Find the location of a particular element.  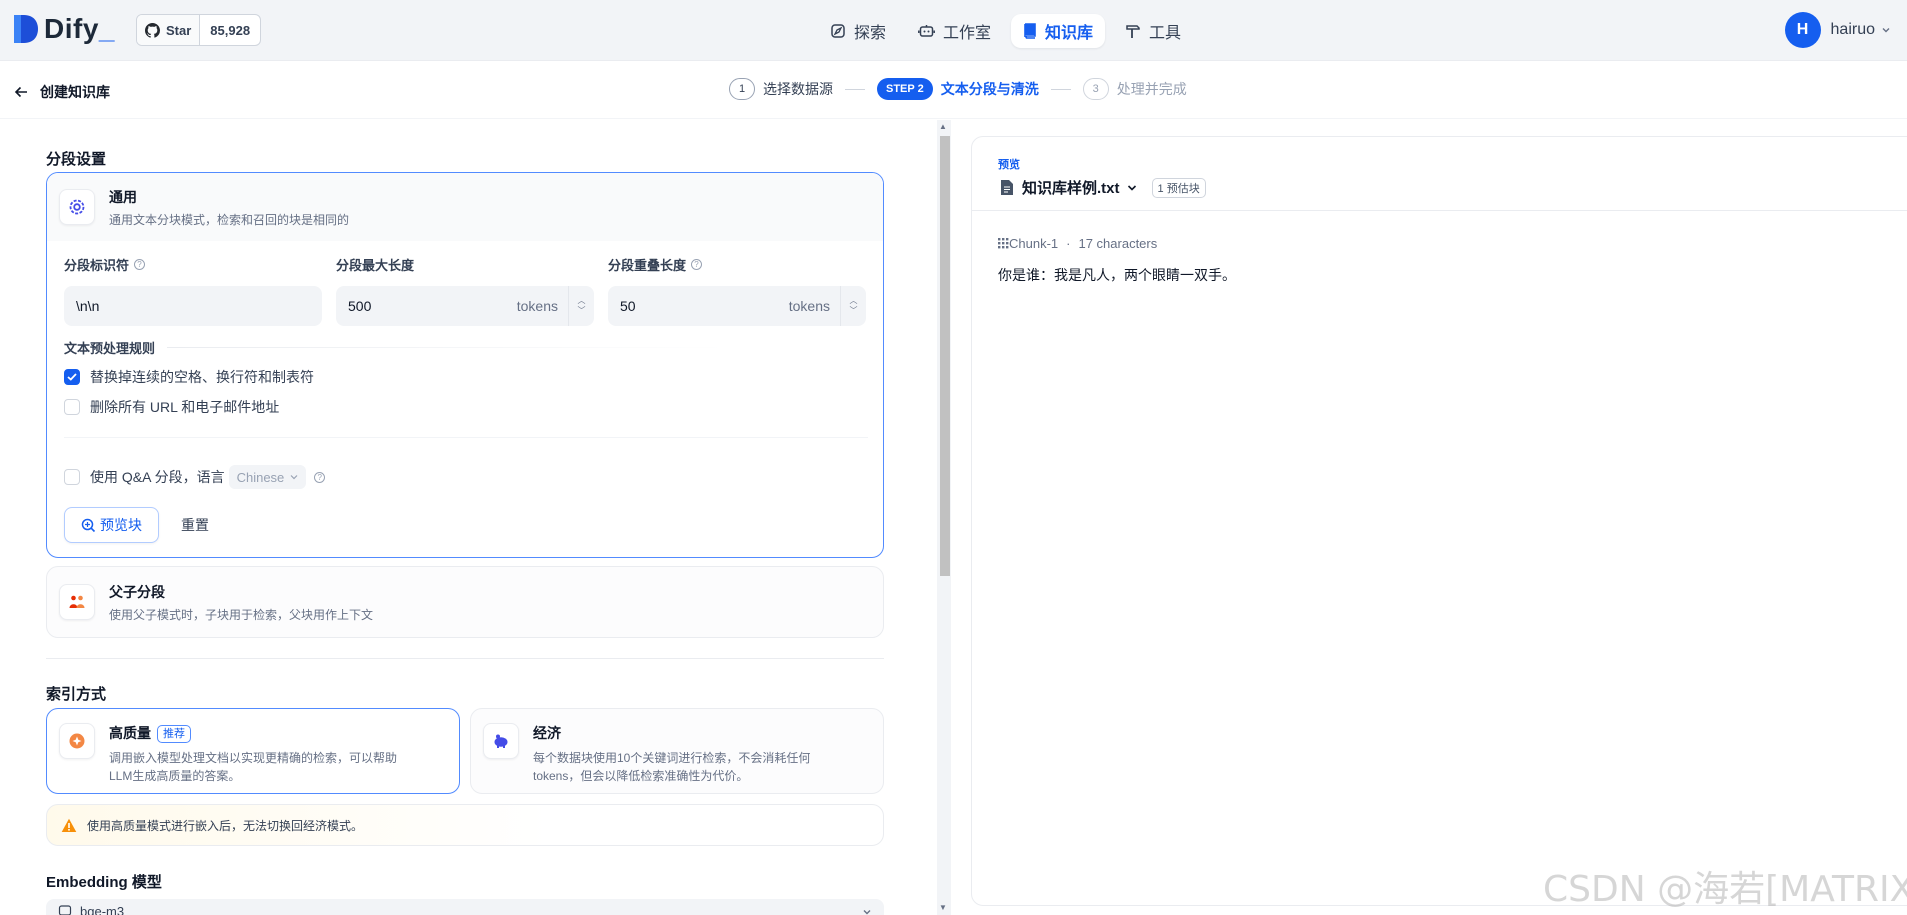

recommended-badge: 推荐 is located at coordinates (174, 734).